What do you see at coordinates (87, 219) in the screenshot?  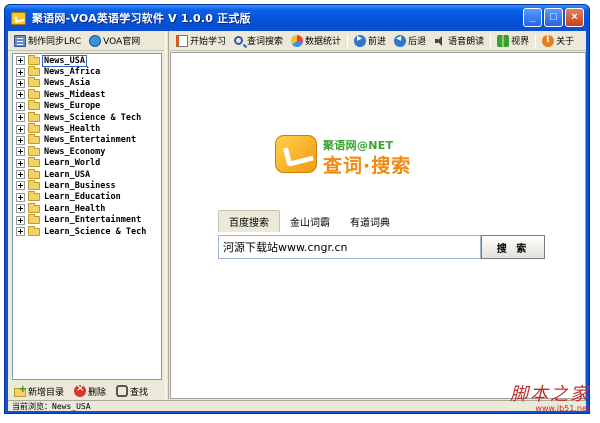 I see `tree-item: Learn_Entertainment` at bounding box center [87, 219].